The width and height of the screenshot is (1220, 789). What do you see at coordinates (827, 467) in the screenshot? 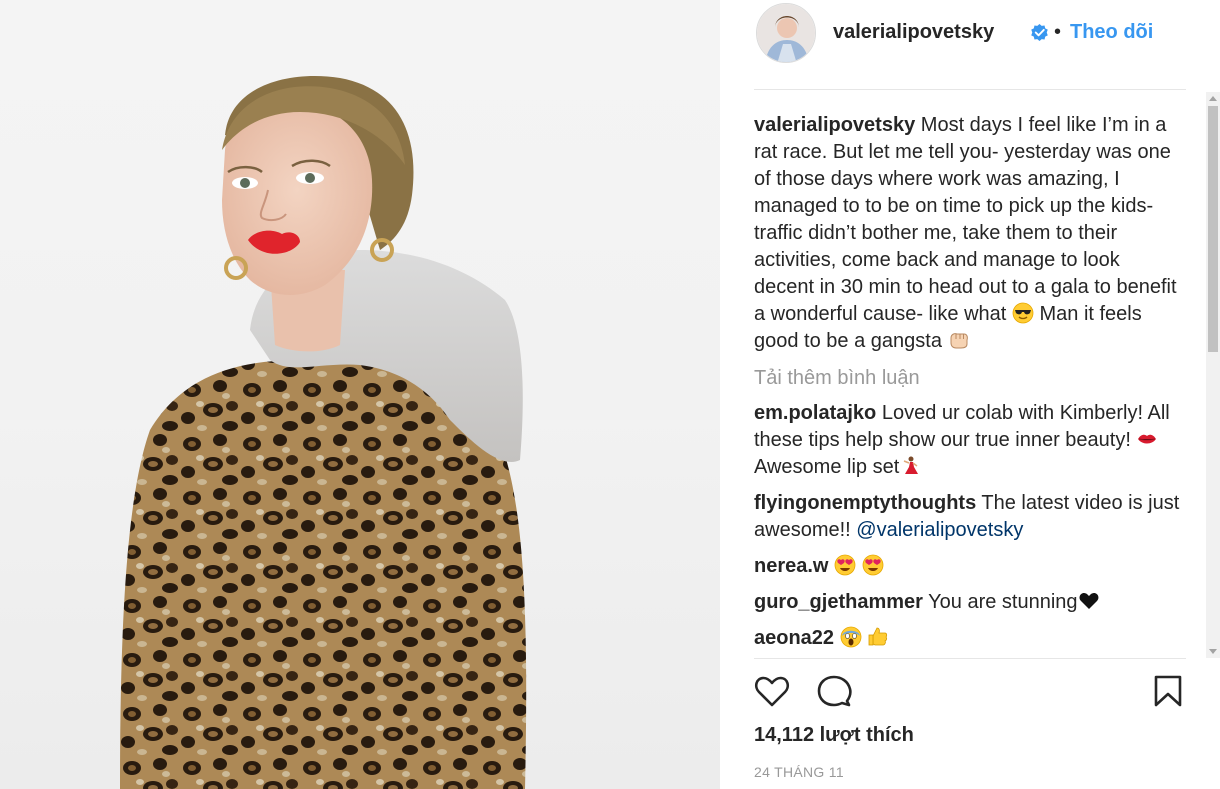
I see `comment-text-2: Awesome lip set` at bounding box center [827, 467].